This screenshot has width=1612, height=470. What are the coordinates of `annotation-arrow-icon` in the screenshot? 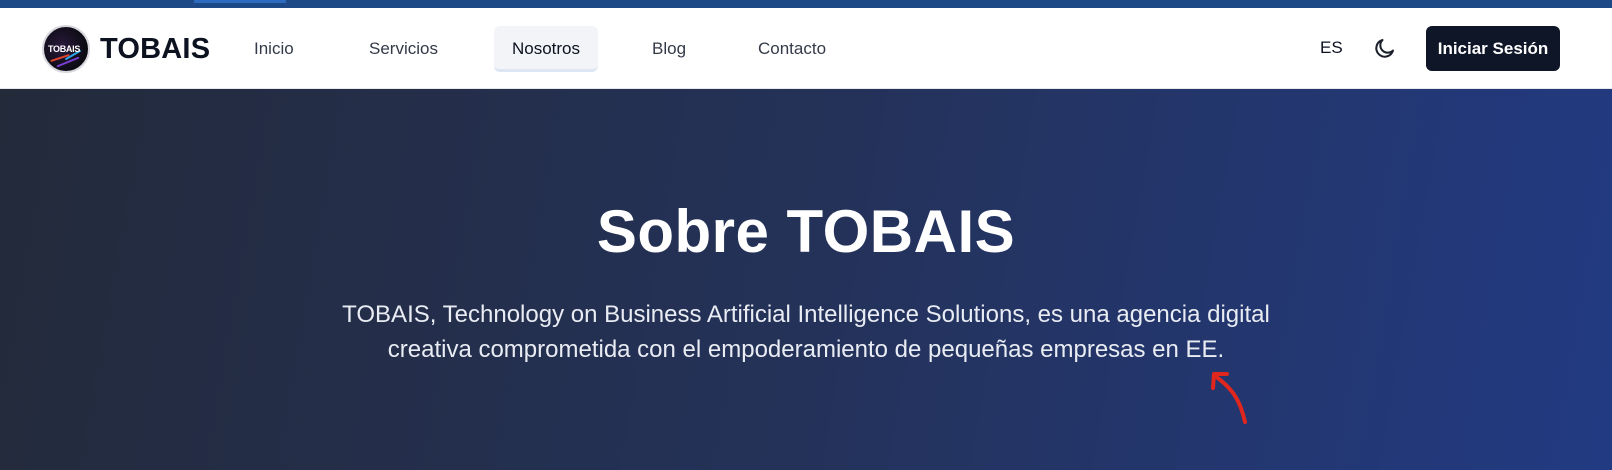 It's located at (1229, 398).